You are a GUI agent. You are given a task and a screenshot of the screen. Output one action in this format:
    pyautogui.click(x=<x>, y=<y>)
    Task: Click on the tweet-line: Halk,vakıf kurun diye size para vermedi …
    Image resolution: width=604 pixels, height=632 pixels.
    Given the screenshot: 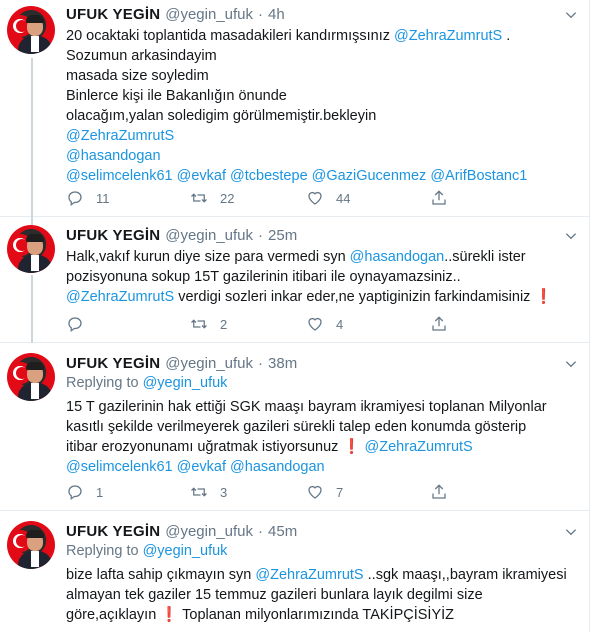 What is the action you would take?
    pyautogui.click(x=296, y=257)
    